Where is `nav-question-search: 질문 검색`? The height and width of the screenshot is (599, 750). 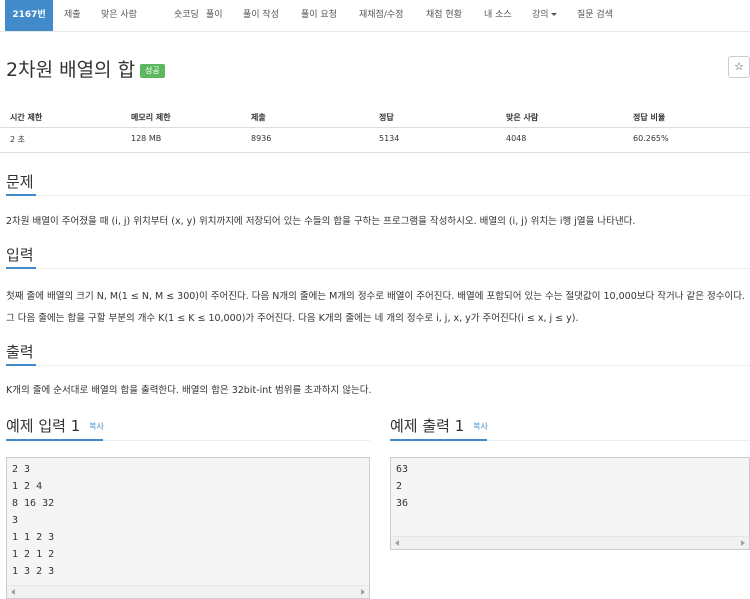 nav-question-search: 질문 검색 is located at coordinates (595, 15).